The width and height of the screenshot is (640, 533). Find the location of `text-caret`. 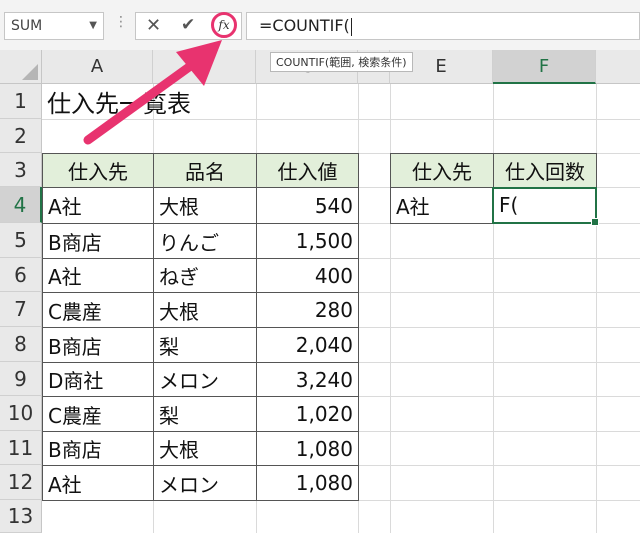

text-caret is located at coordinates (351, 26).